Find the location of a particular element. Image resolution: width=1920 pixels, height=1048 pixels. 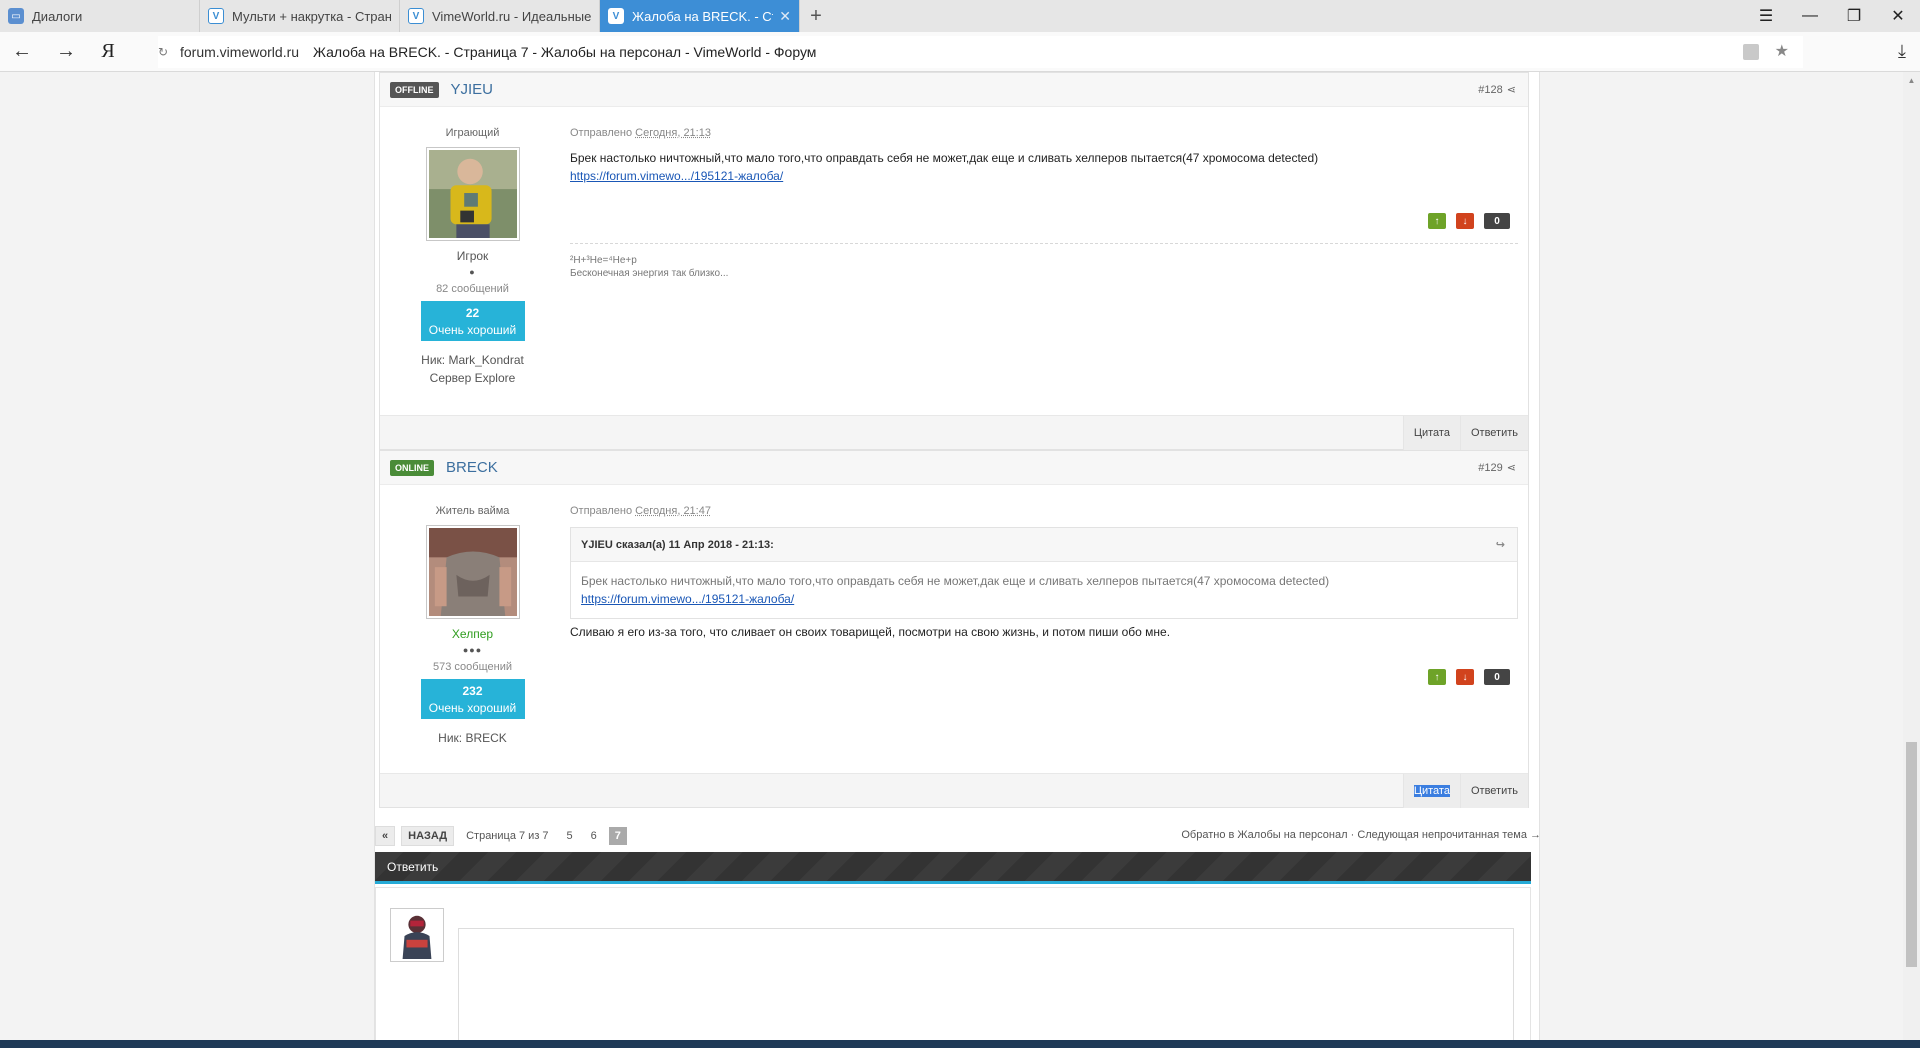

server-value: Explore is located at coordinates (495, 378).